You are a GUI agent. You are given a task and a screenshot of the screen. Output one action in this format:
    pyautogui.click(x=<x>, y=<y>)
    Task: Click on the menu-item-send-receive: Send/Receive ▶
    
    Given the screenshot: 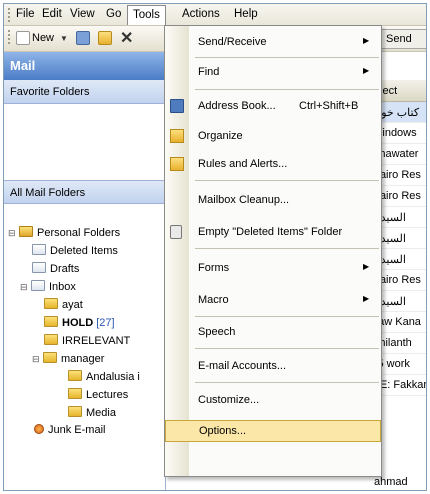 What is the action you would take?
    pyautogui.click(x=273, y=42)
    